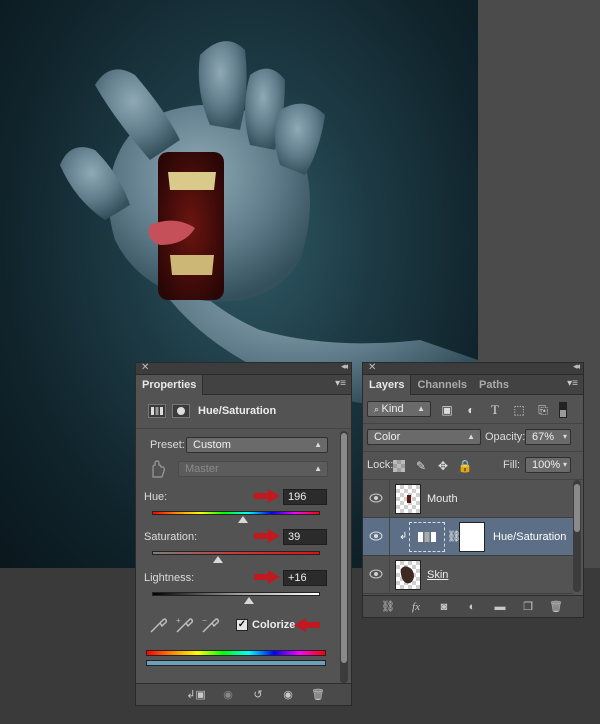  What do you see at coordinates (196, 695) in the screenshot?
I see `clip-to-layer-icon: ↲▣` at bounding box center [196, 695].